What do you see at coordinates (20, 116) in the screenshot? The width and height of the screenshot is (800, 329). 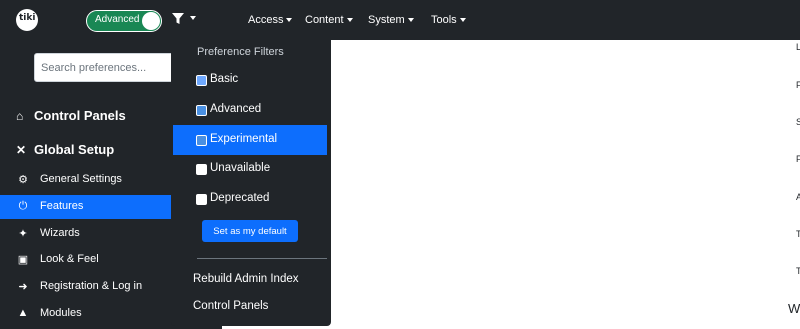 I see `home-icon: ⌂` at bounding box center [20, 116].